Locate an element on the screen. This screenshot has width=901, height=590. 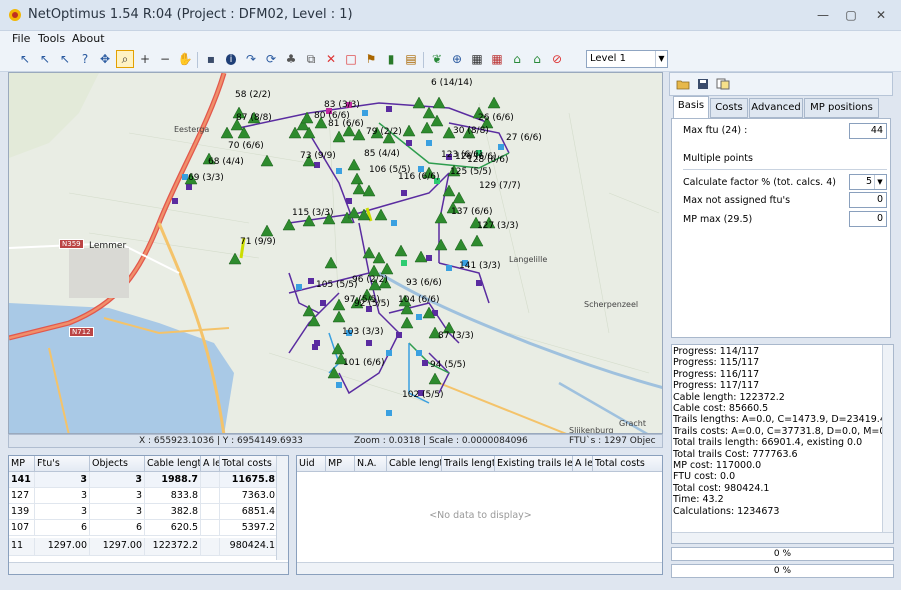
column-header: A le is located at coordinates (210, 464).